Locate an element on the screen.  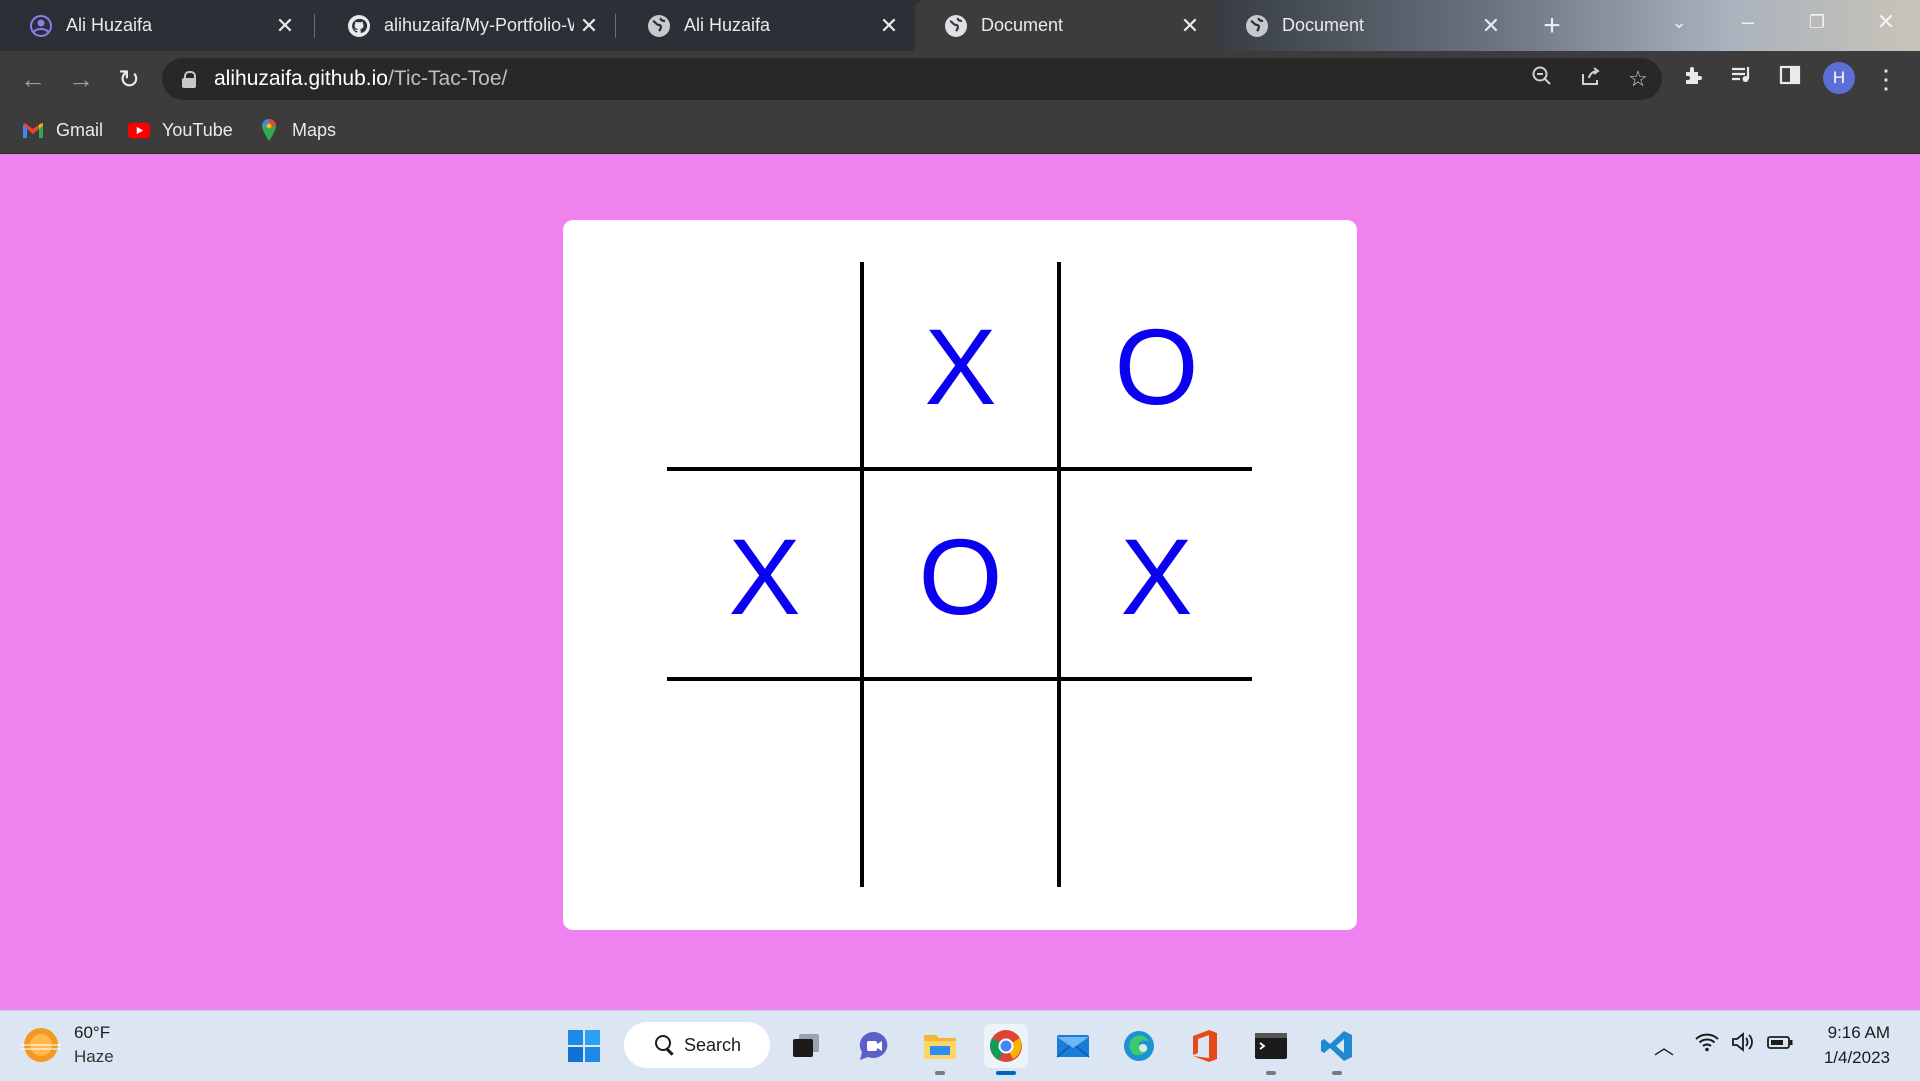
tab-4: Document ✕ is located at coordinates (1366, 25).